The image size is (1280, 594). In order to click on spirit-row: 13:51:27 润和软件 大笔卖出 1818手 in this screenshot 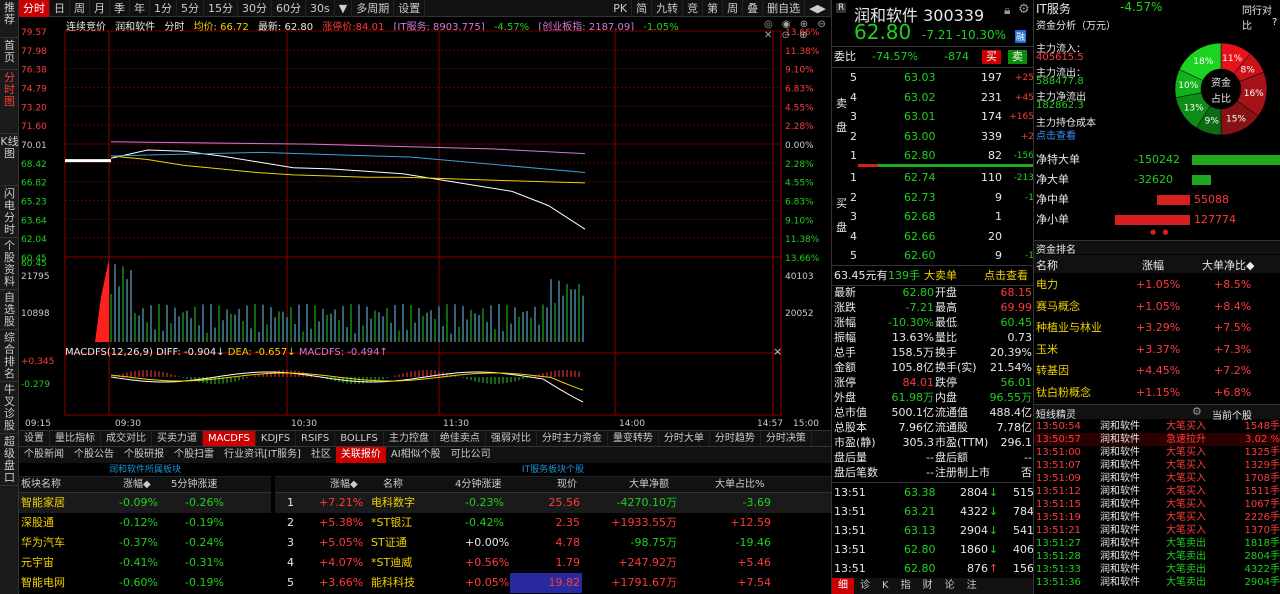, I will do `click(1157, 543)`.